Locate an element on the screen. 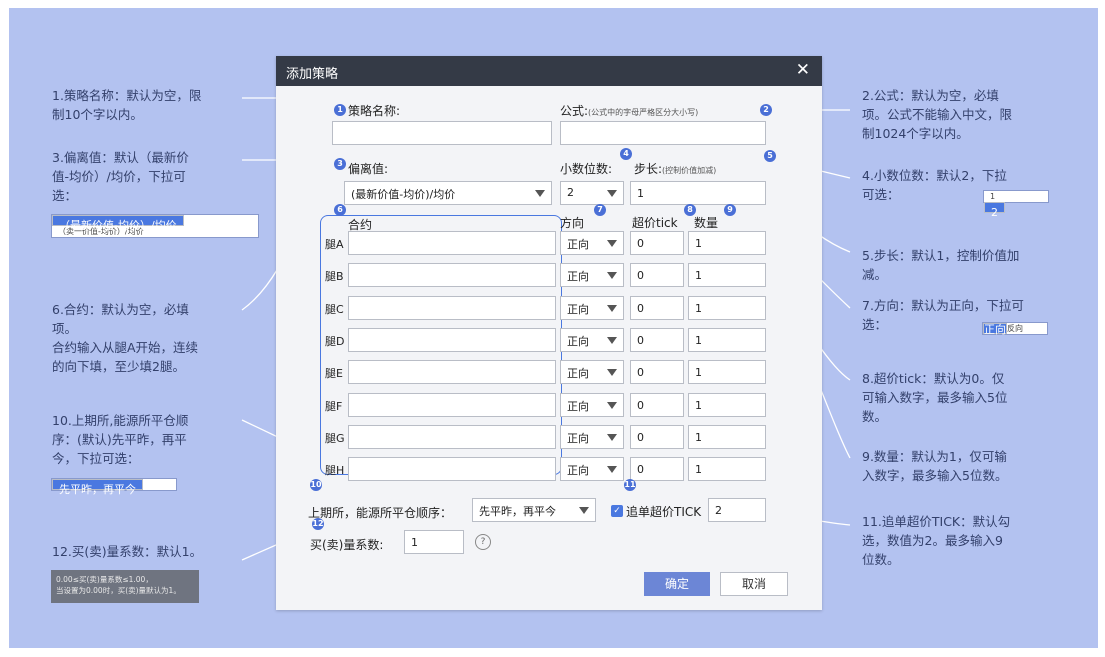 The width and height of the screenshot is (1105, 657). offset-select: (最新价值-均价)/均价 is located at coordinates (448, 193).